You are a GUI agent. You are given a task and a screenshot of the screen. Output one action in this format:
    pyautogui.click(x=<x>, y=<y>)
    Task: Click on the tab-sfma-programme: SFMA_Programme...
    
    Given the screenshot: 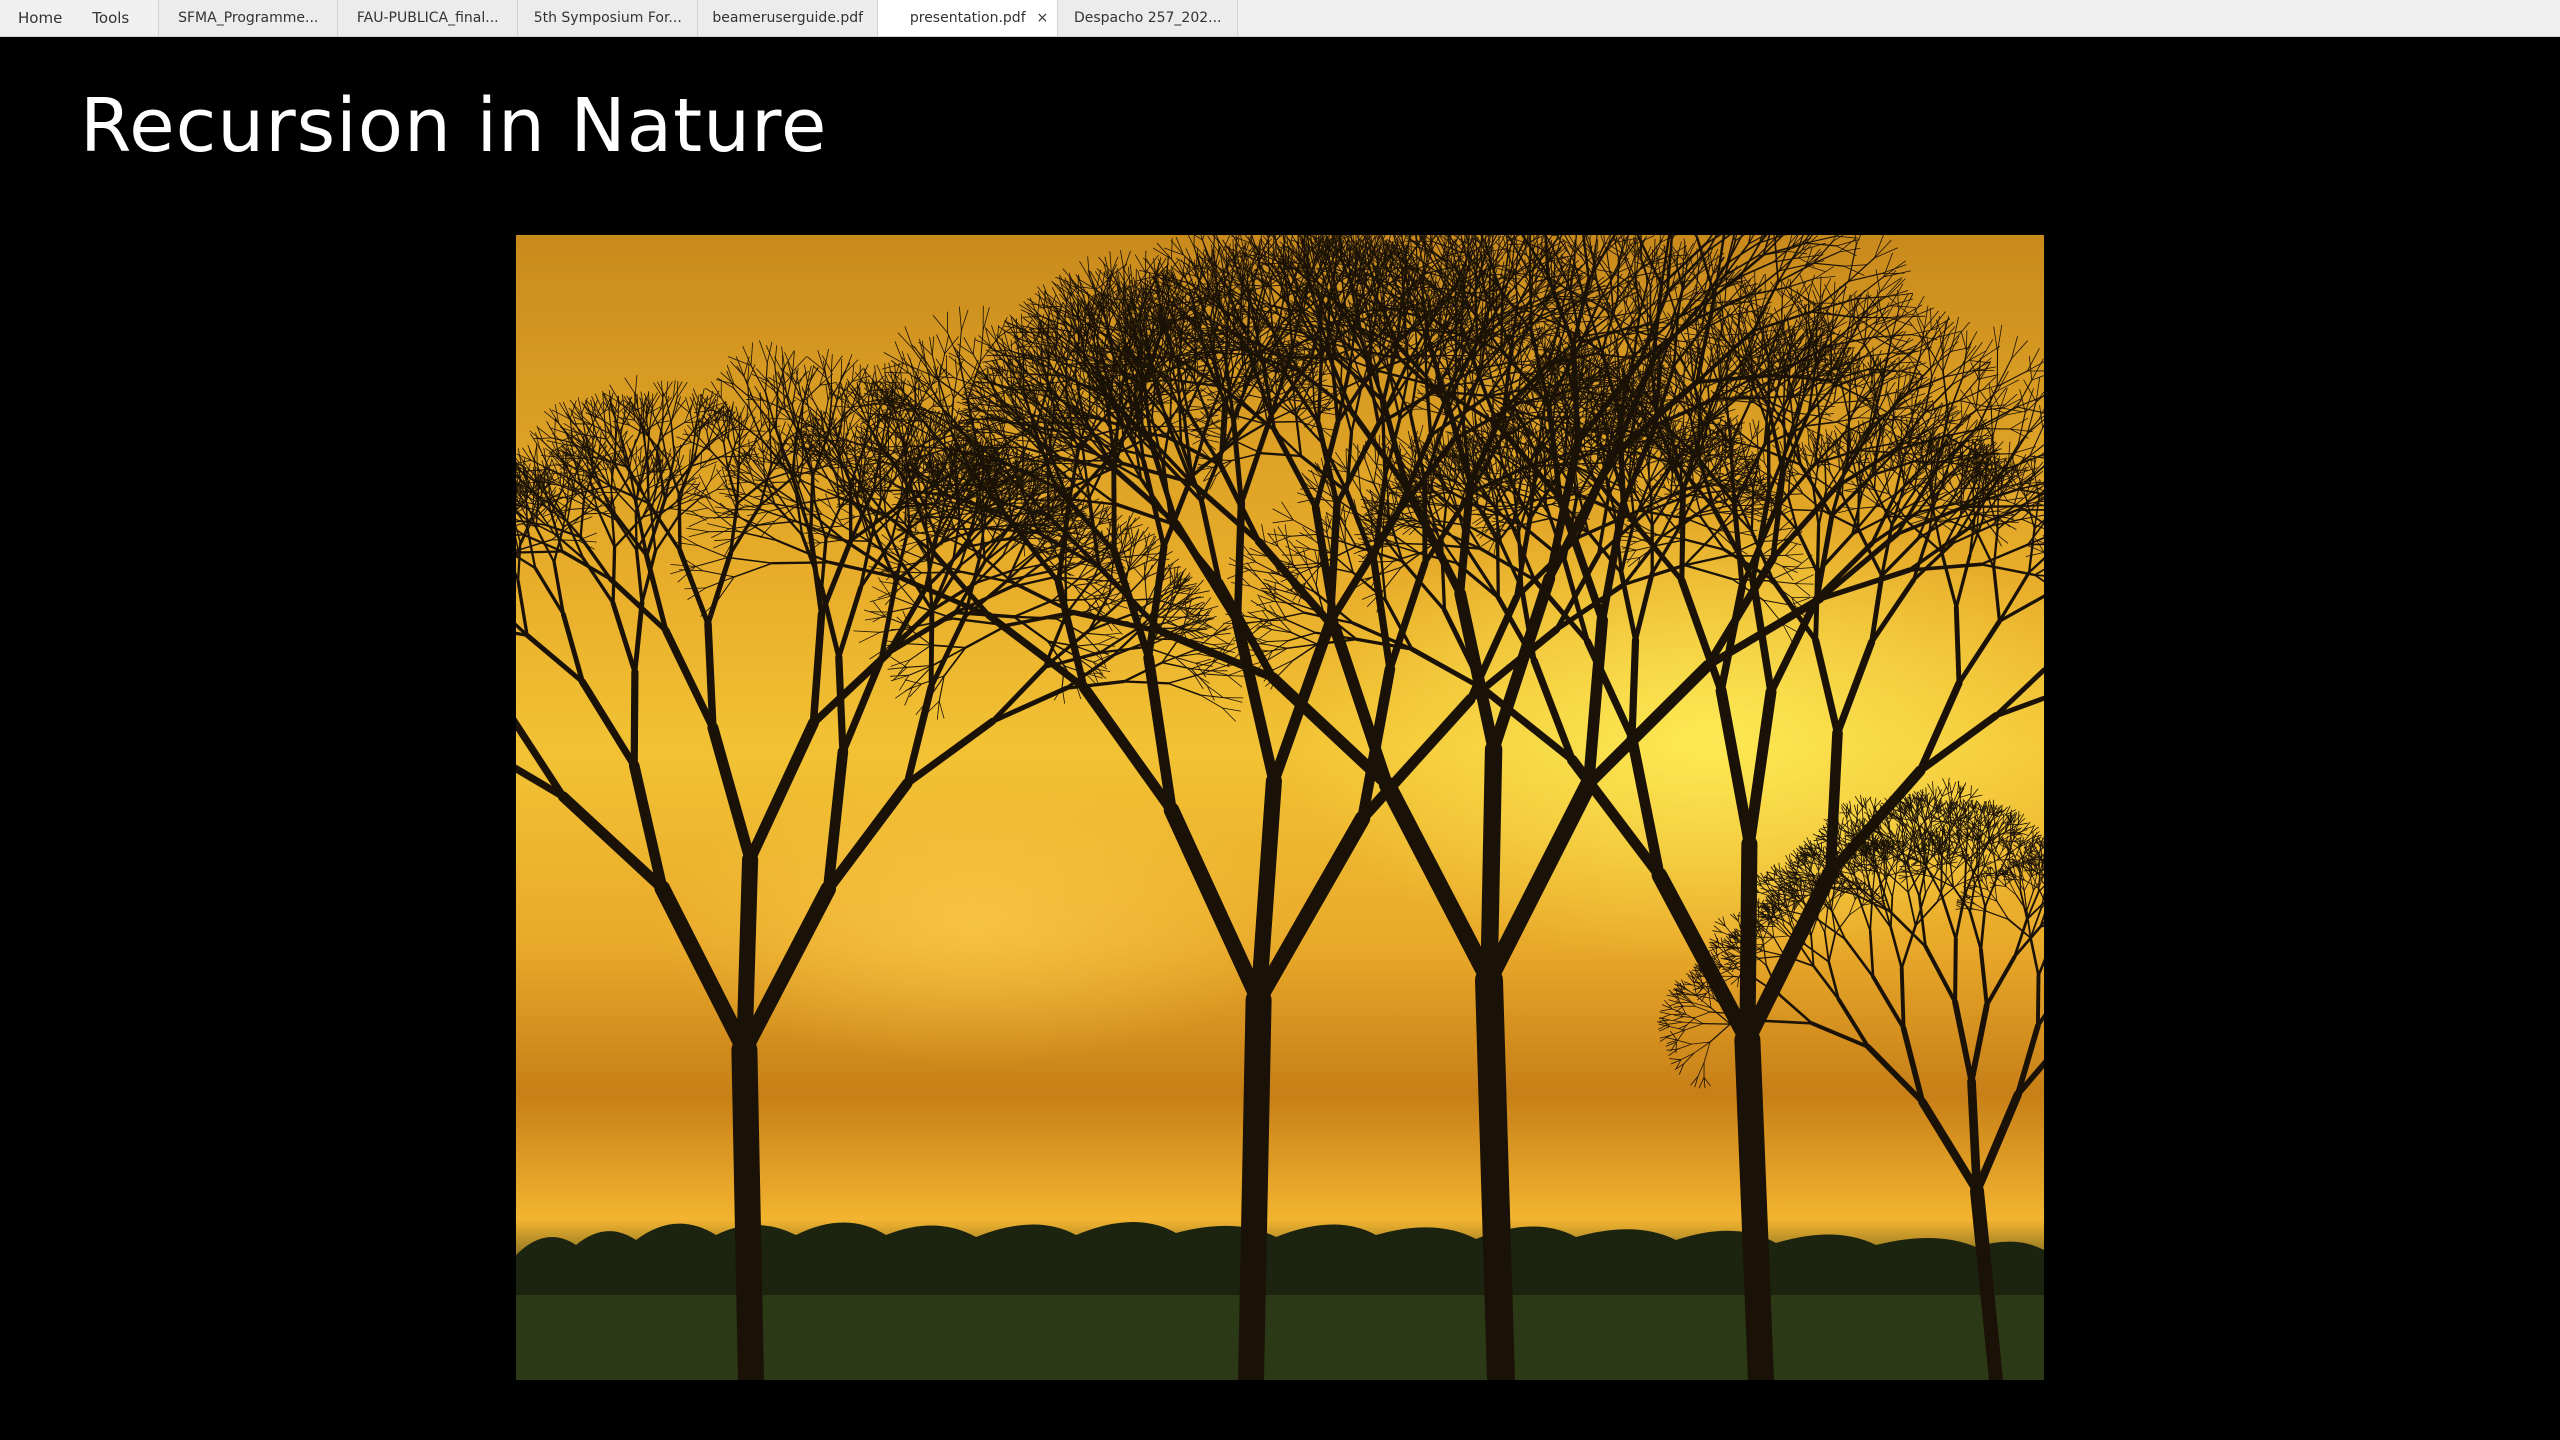 What is the action you would take?
    pyautogui.click(x=248, y=18)
    